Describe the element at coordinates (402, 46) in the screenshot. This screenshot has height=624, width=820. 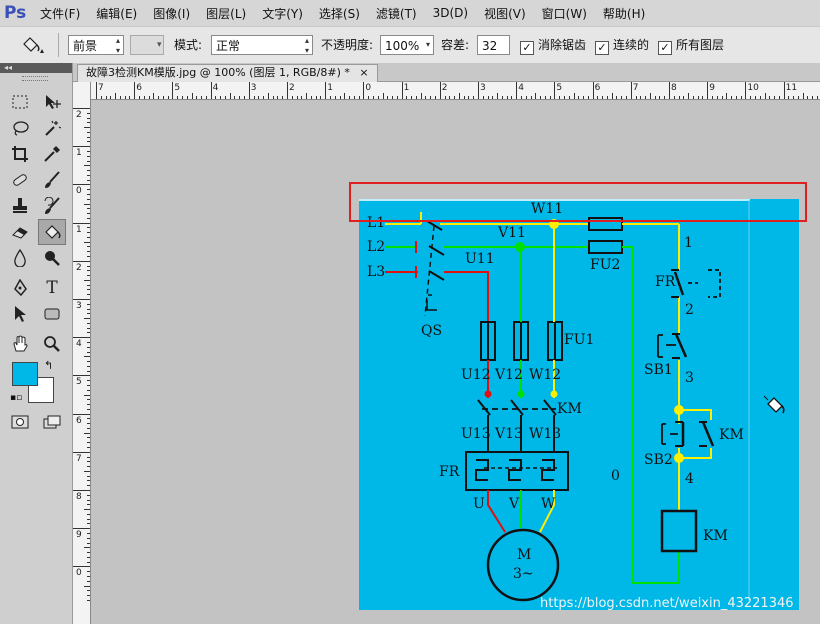
I see `opacity-value: 100%` at that location.